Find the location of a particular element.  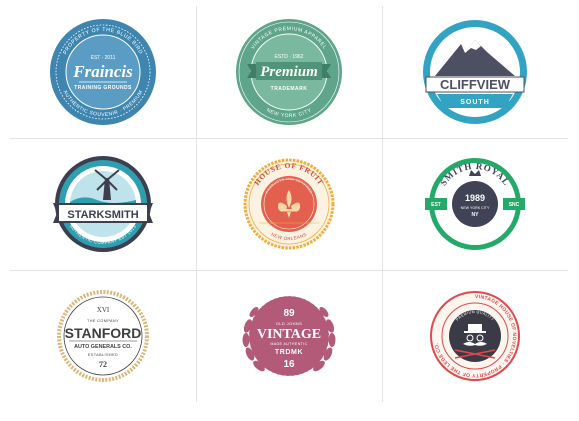

number-top: 89 is located at coordinates (289, 313).